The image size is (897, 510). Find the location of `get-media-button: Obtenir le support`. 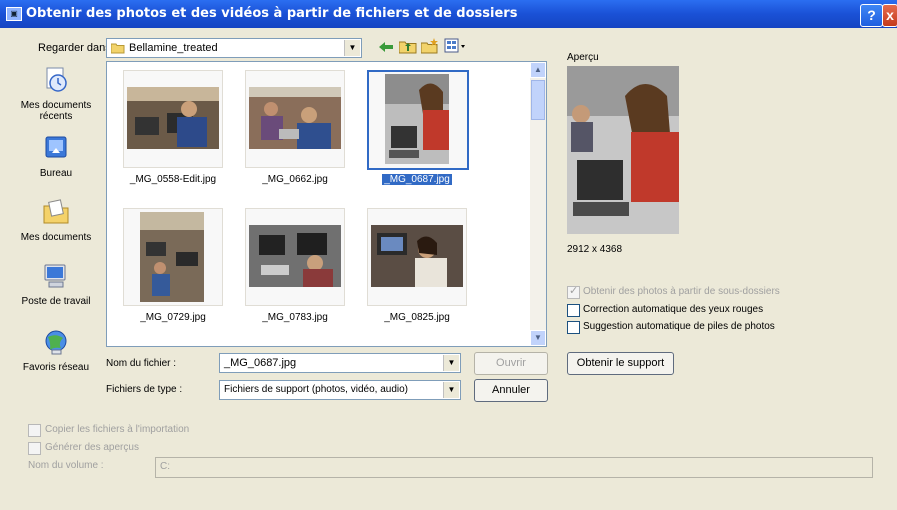

get-media-button: Obtenir le support is located at coordinates (620, 363).